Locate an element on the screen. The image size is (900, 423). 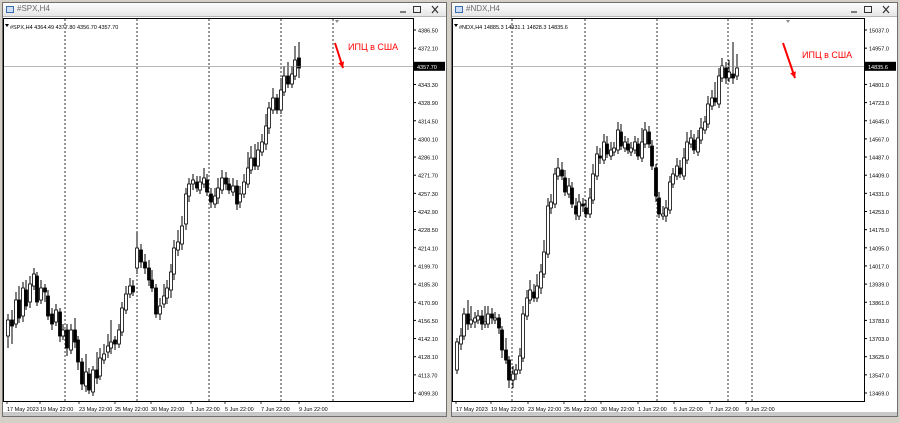
y-axis-label: 14801.0 is located at coordinates (879, 86).